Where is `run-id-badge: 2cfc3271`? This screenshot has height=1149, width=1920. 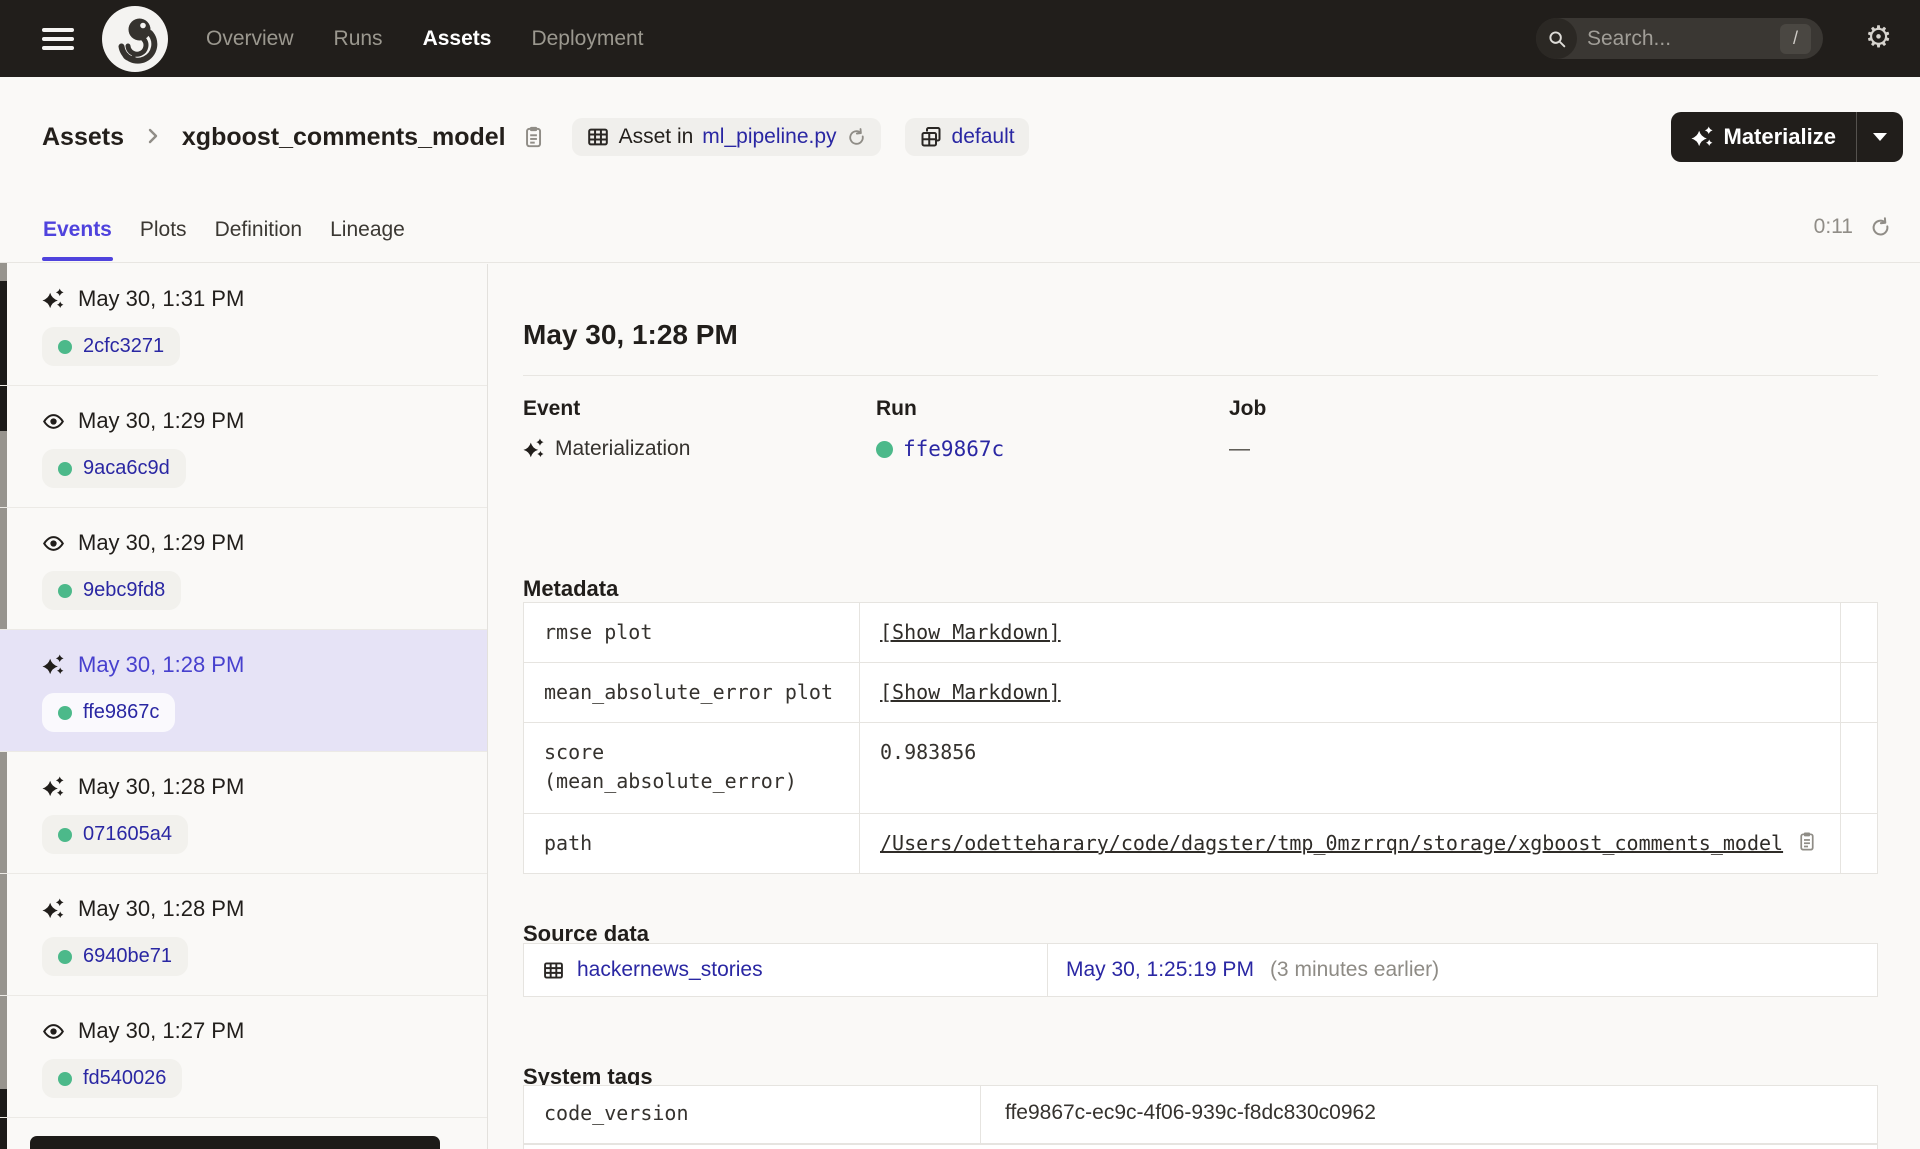
run-id-badge: 2cfc3271 is located at coordinates (111, 346).